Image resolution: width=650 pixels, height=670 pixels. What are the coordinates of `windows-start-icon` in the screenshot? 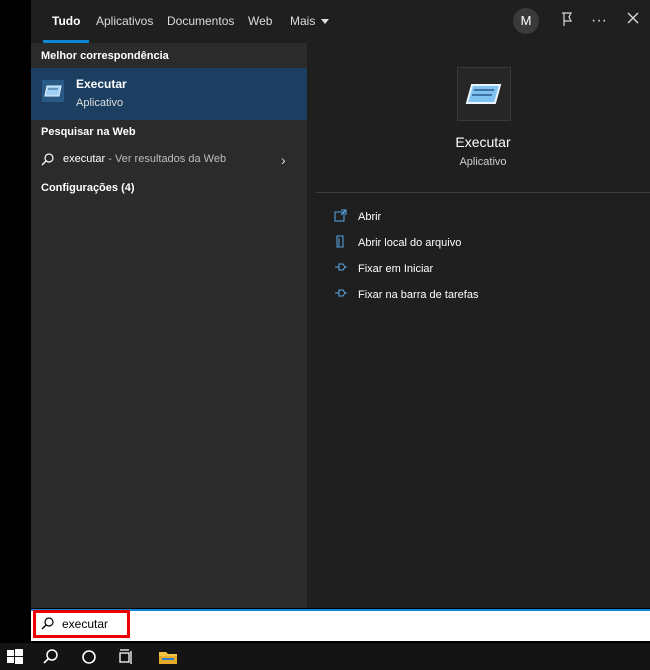 It's located at (15, 657).